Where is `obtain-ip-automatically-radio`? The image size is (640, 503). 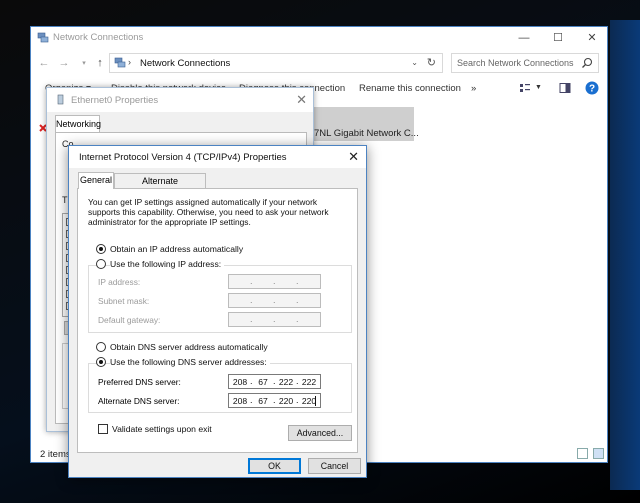 obtain-ip-automatically-radio is located at coordinates (101, 249).